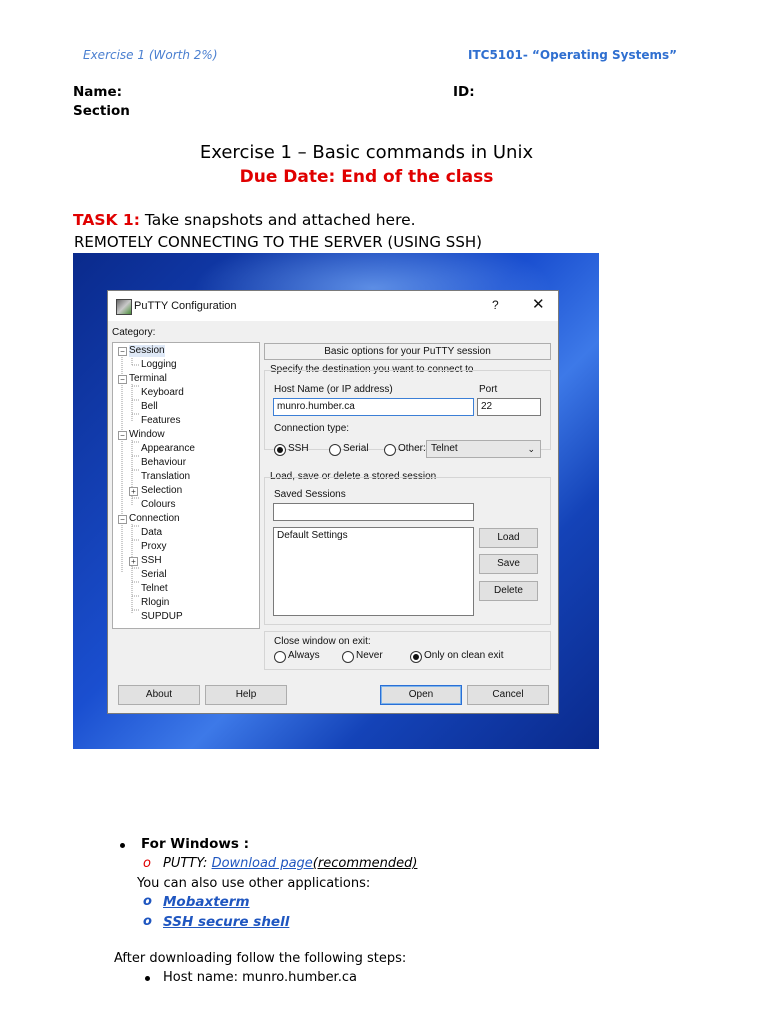  I want to click on never-radio, so click(348, 657).